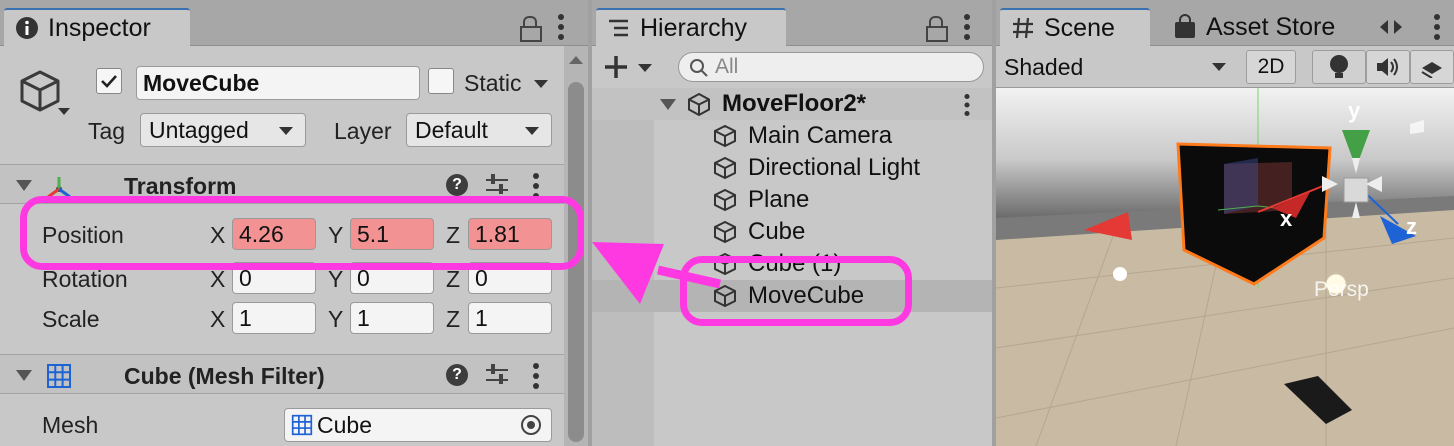 This screenshot has height=446, width=1454. I want to click on add-object-button, so click(630, 67).